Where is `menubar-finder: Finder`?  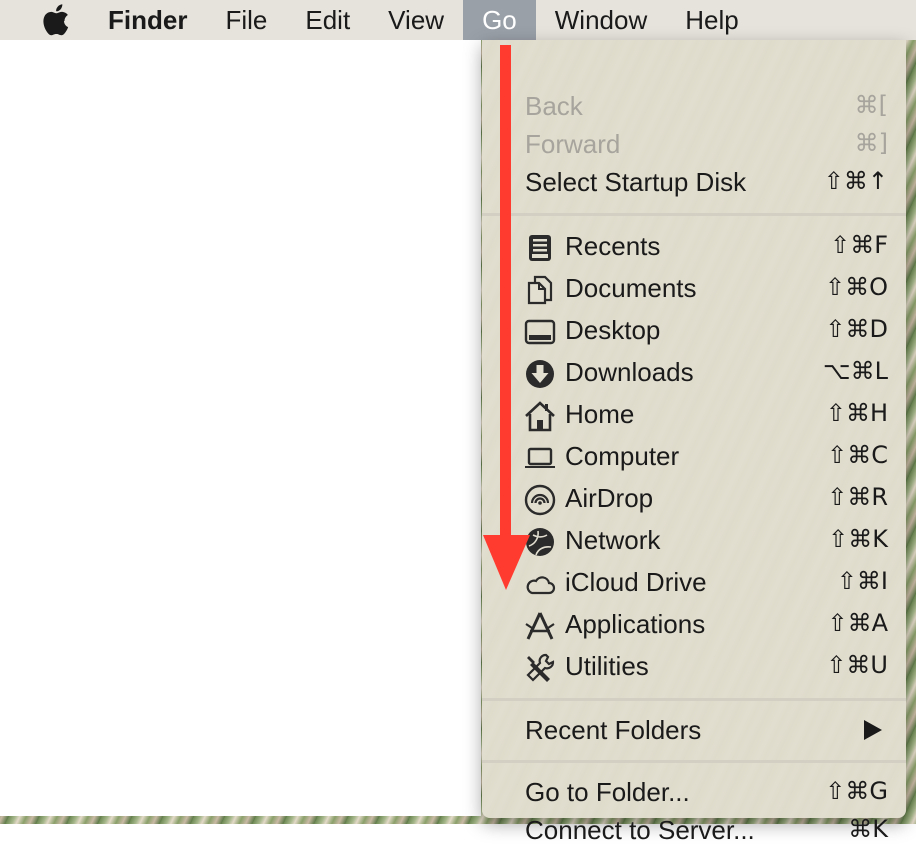 menubar-finder: Finder is located at coordinates (150, 20).